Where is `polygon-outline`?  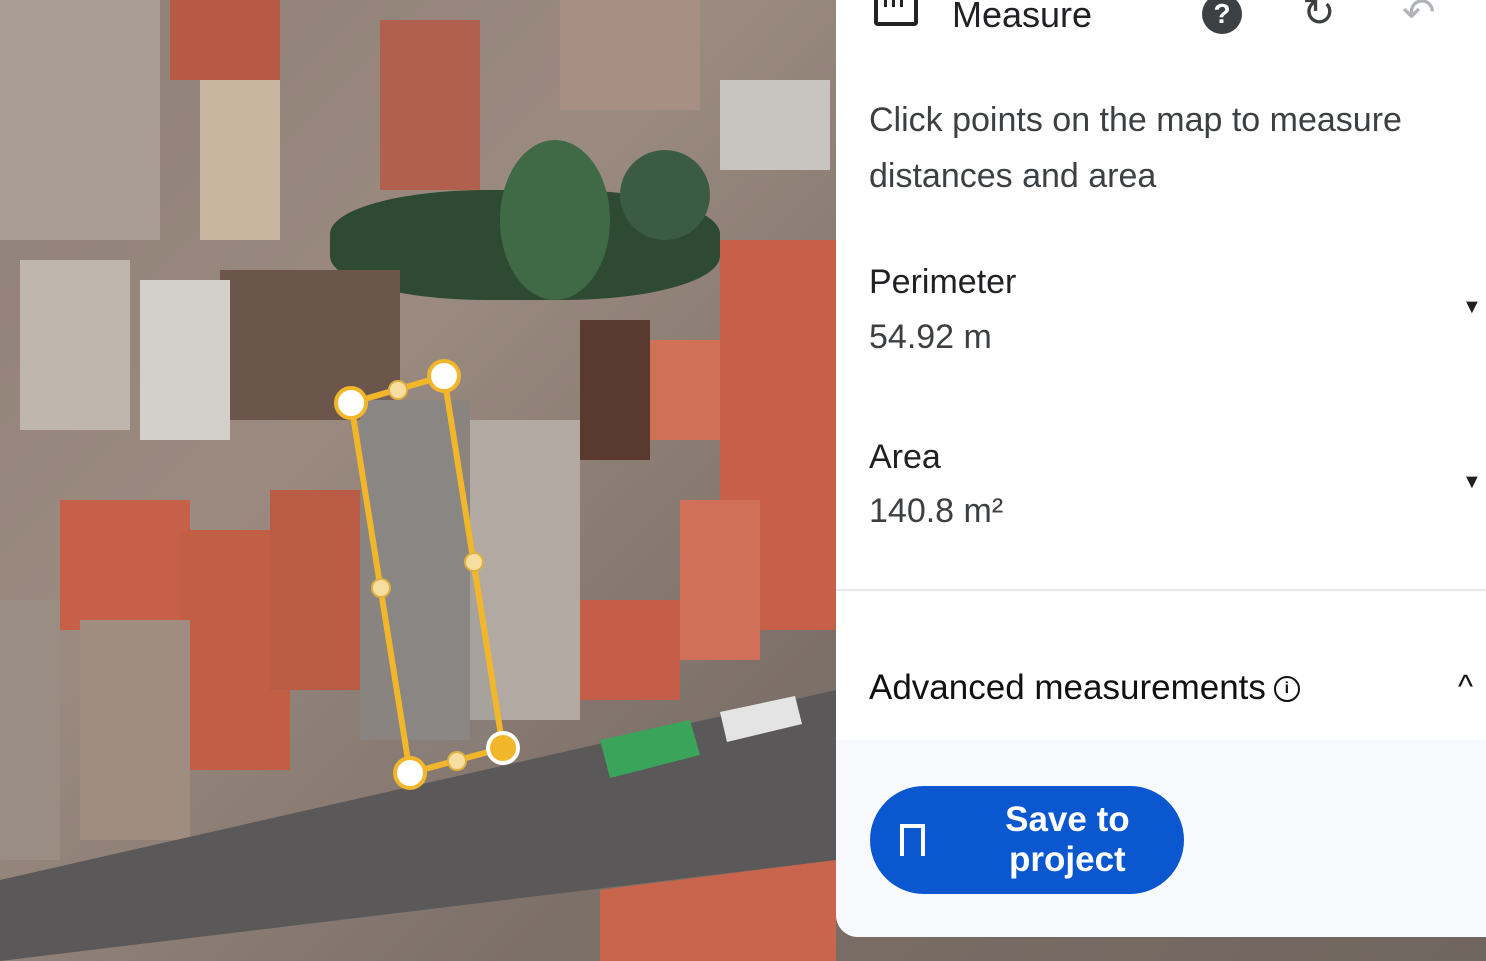 polygon-outline is located at coordinates (427, 574).